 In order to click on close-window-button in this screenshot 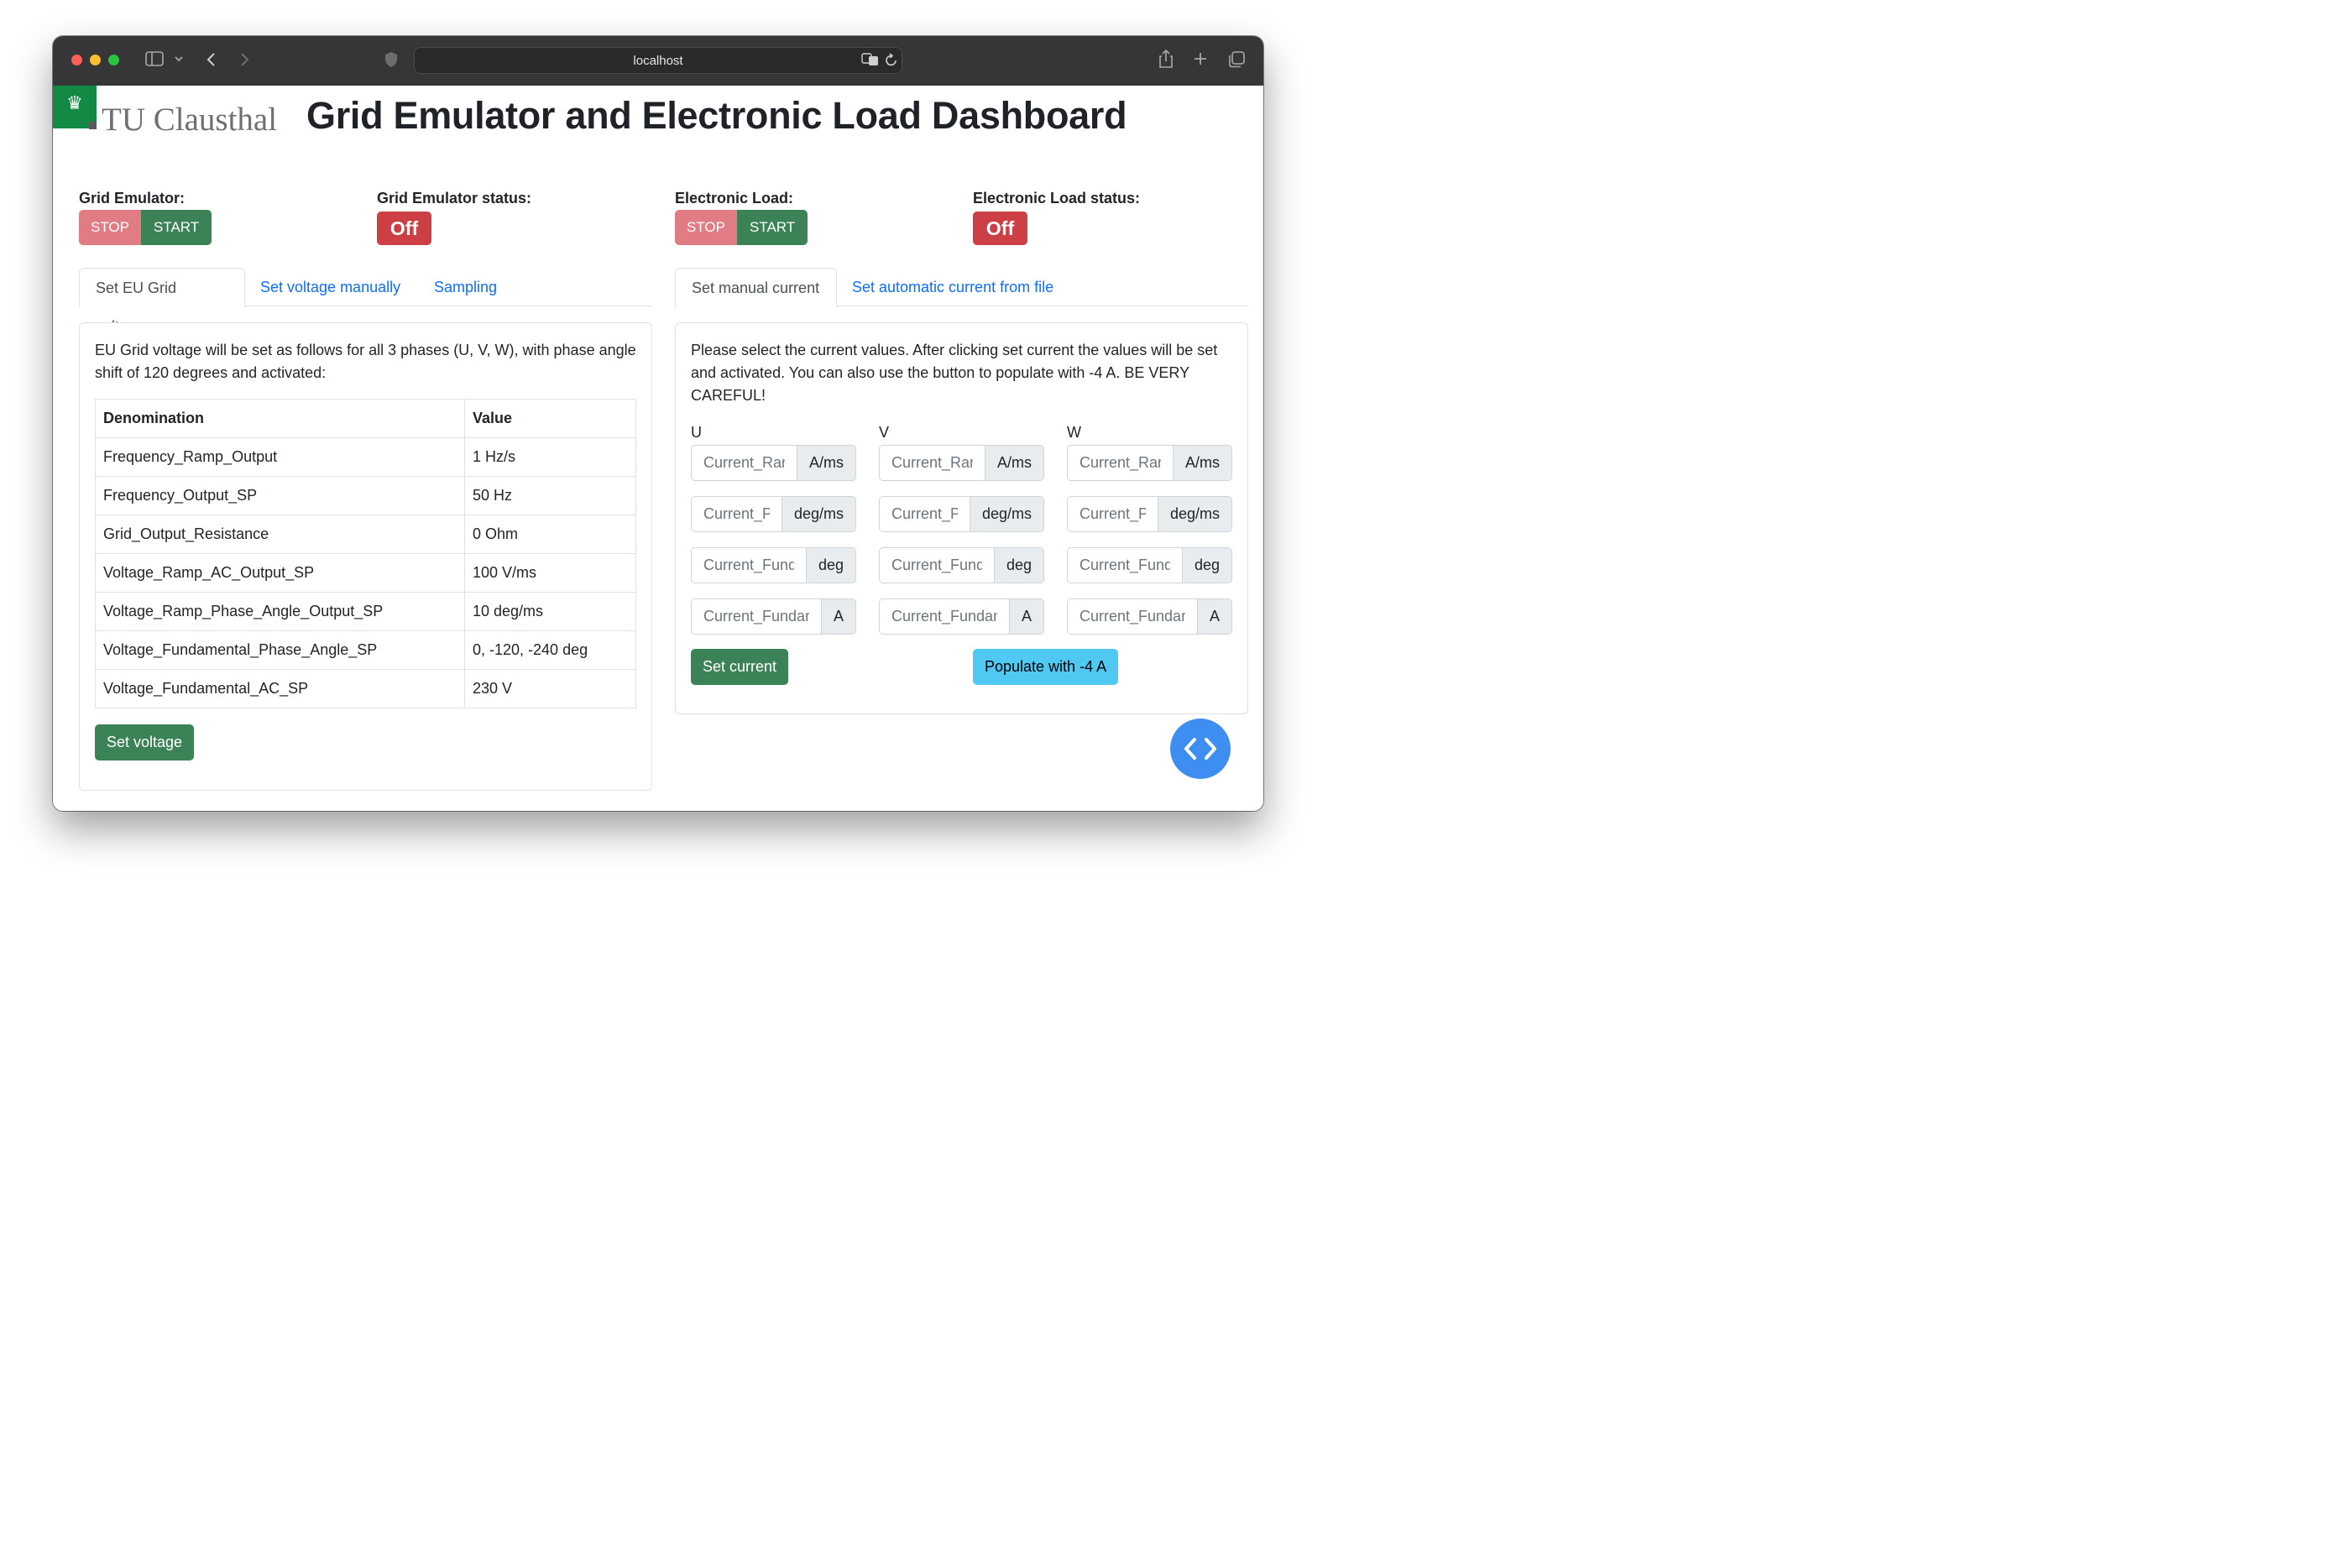, I will do `click(76, 60)`.